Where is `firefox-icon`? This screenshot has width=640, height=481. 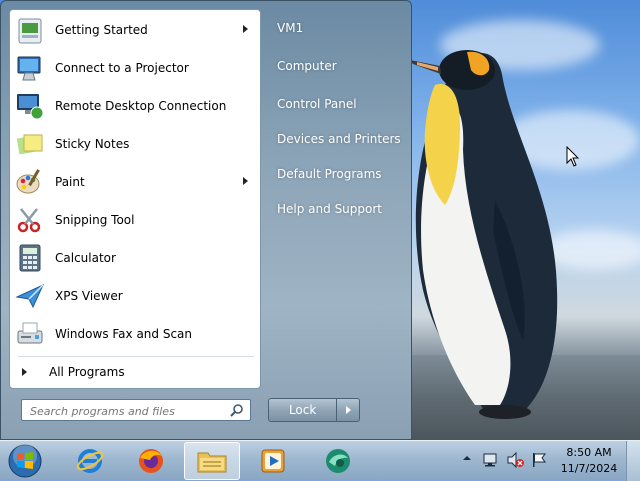
firefox-icon is located at coordinates (151, 461).